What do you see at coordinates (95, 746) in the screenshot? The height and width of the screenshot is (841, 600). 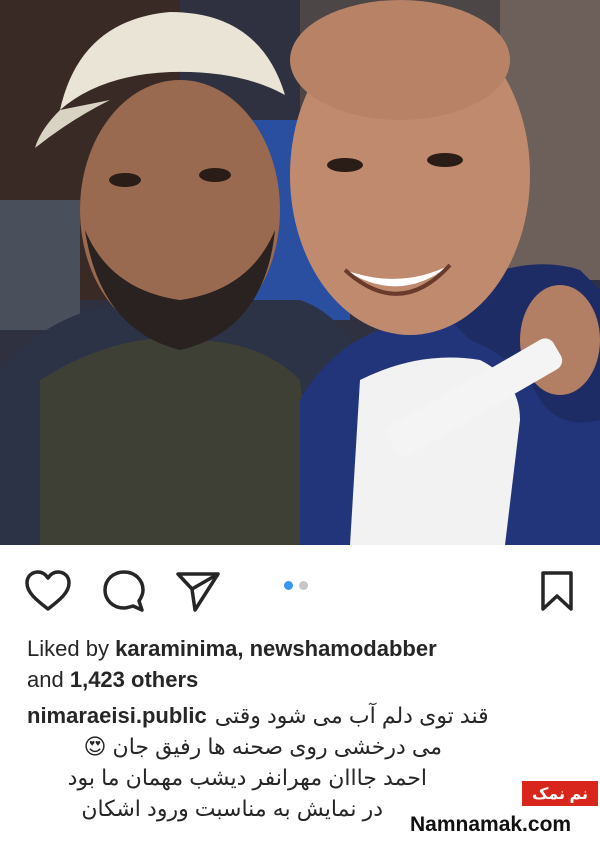 I see `heart-eyes-emoji-icon: 😍` at bounding box center [95, 746].